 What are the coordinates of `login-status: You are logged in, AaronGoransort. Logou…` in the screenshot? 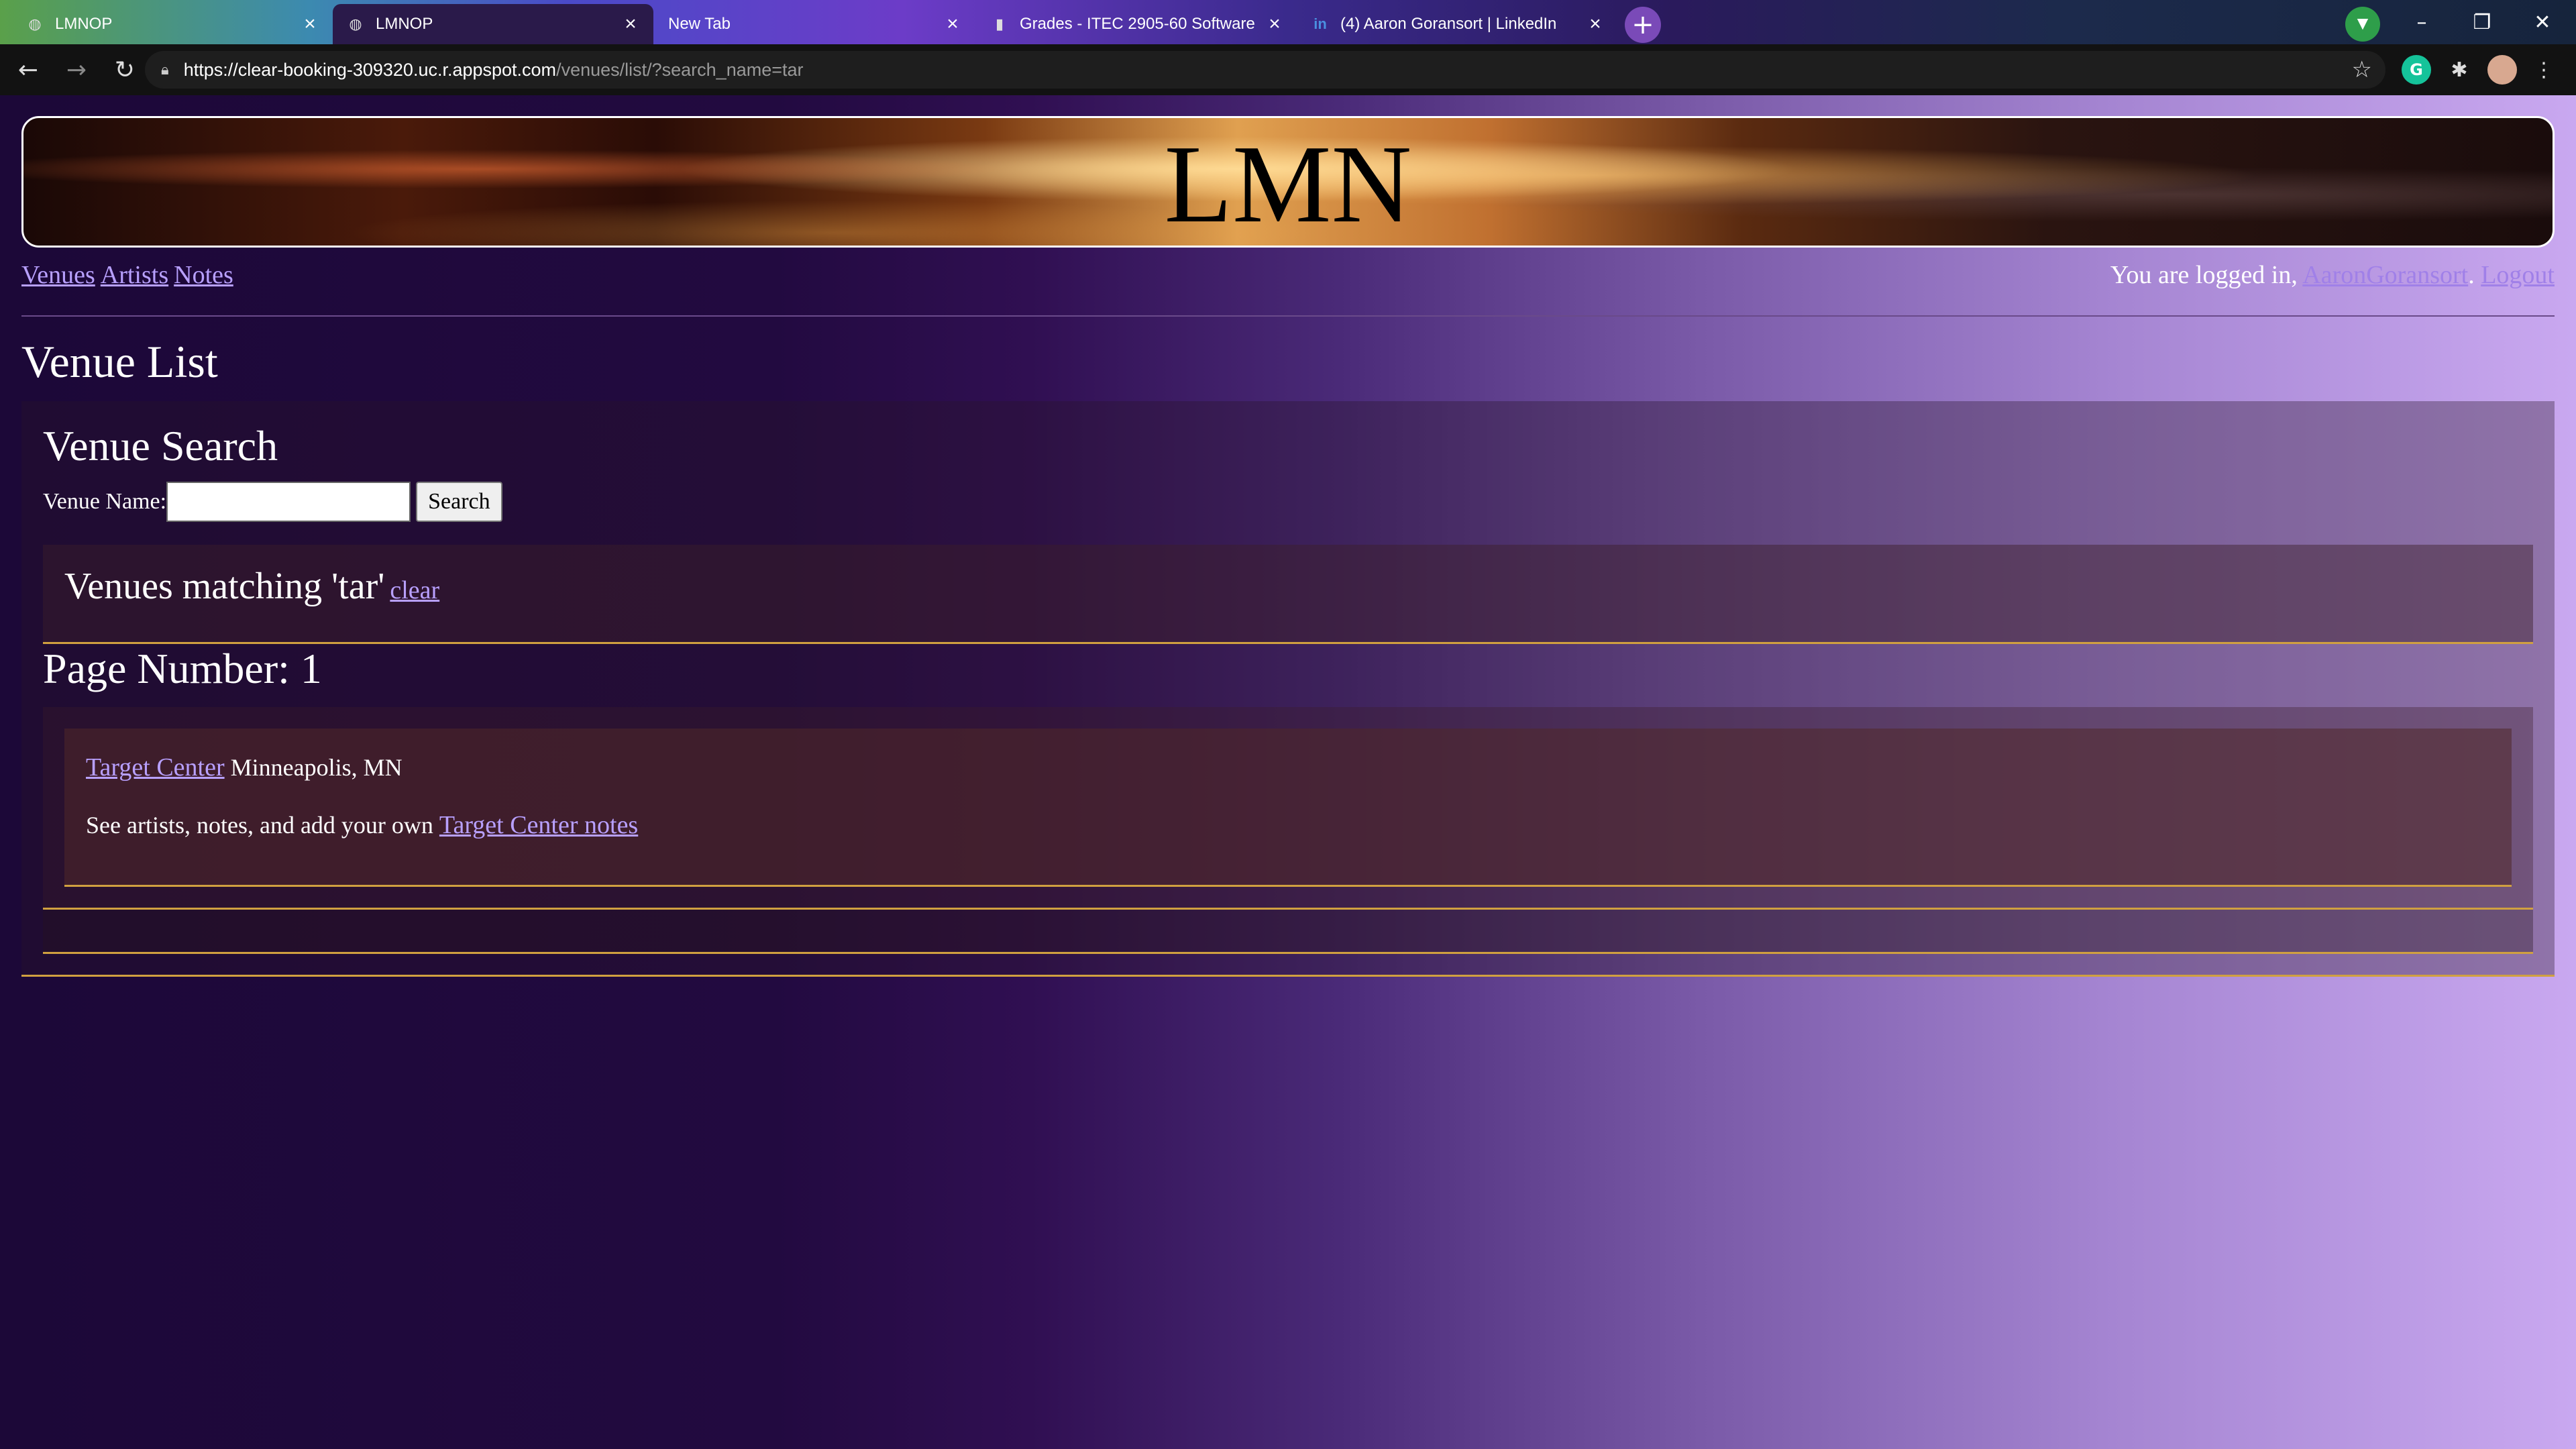 It's located at (2332, 275).